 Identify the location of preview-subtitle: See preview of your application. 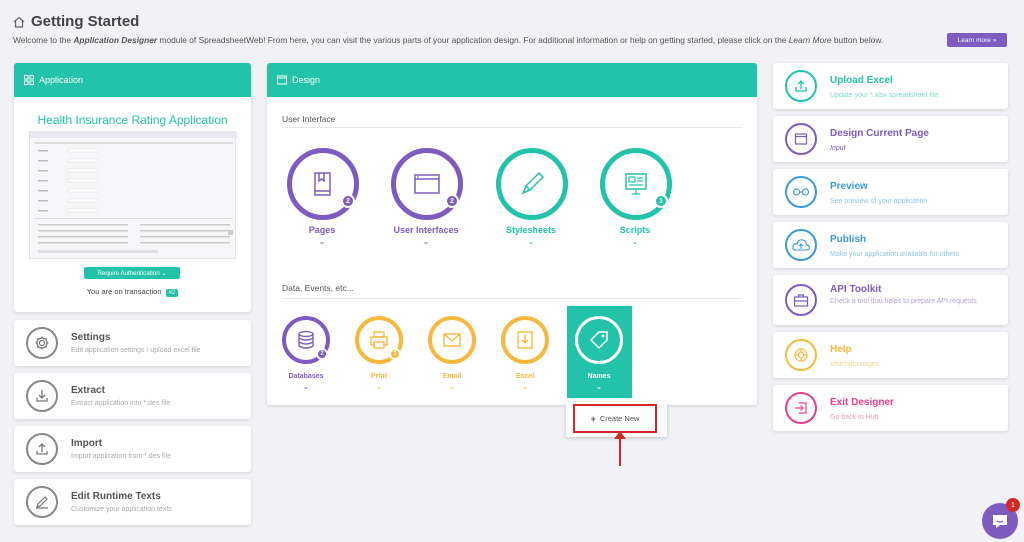
(879, 201).